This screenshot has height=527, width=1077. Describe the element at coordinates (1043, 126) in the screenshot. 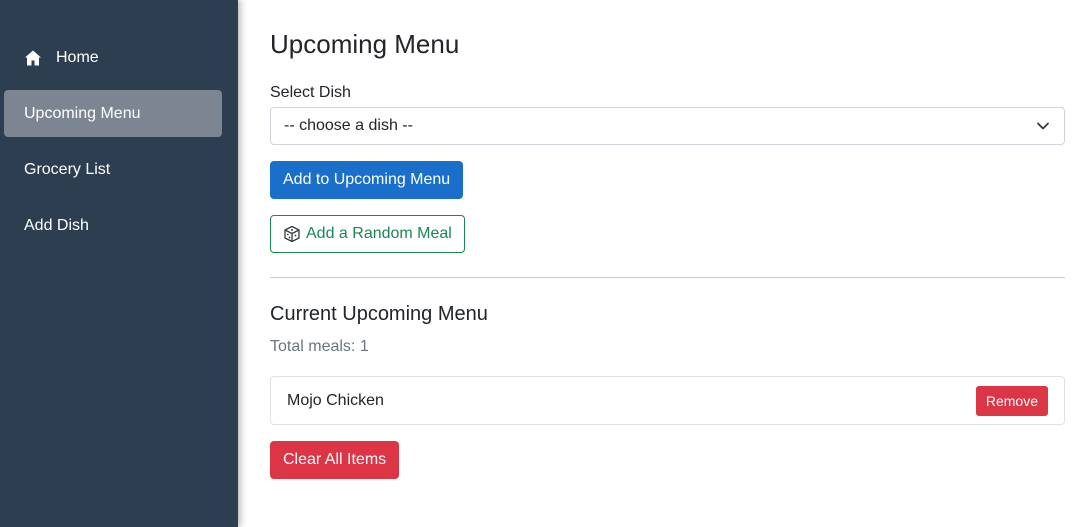

I see `chevron-down-icon` at that location.